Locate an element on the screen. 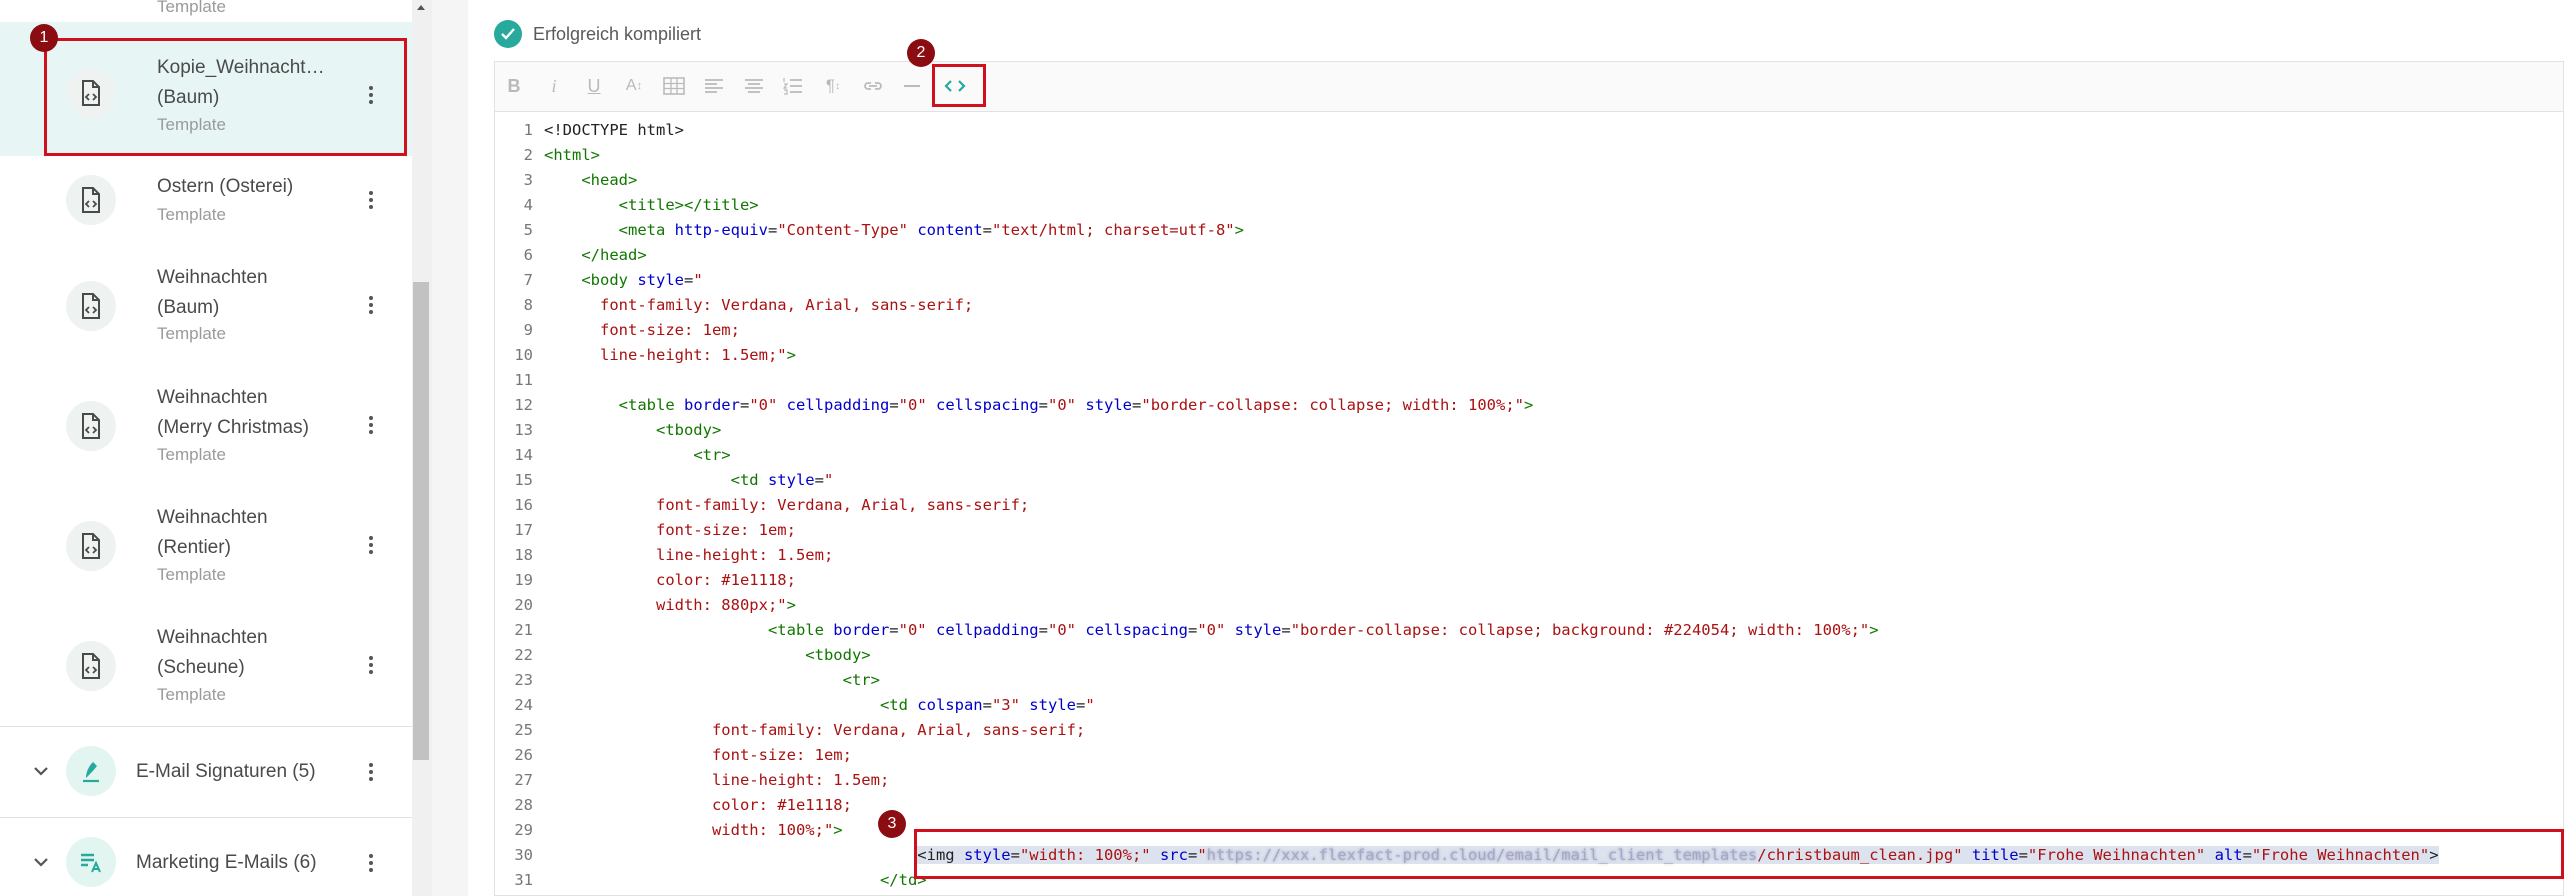  ordered-list-icon is located at coordinates (793, 86).